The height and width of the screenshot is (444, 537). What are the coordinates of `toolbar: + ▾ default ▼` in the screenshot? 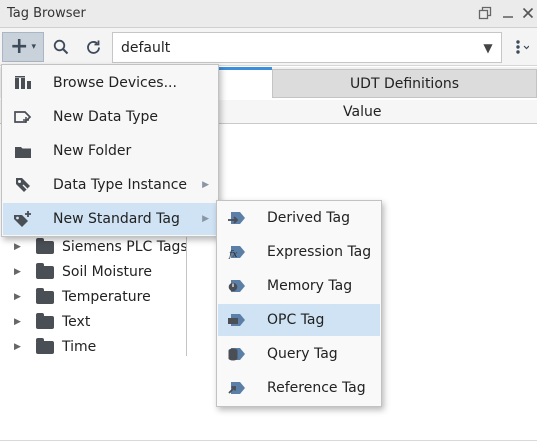 It's located at (268, 47).